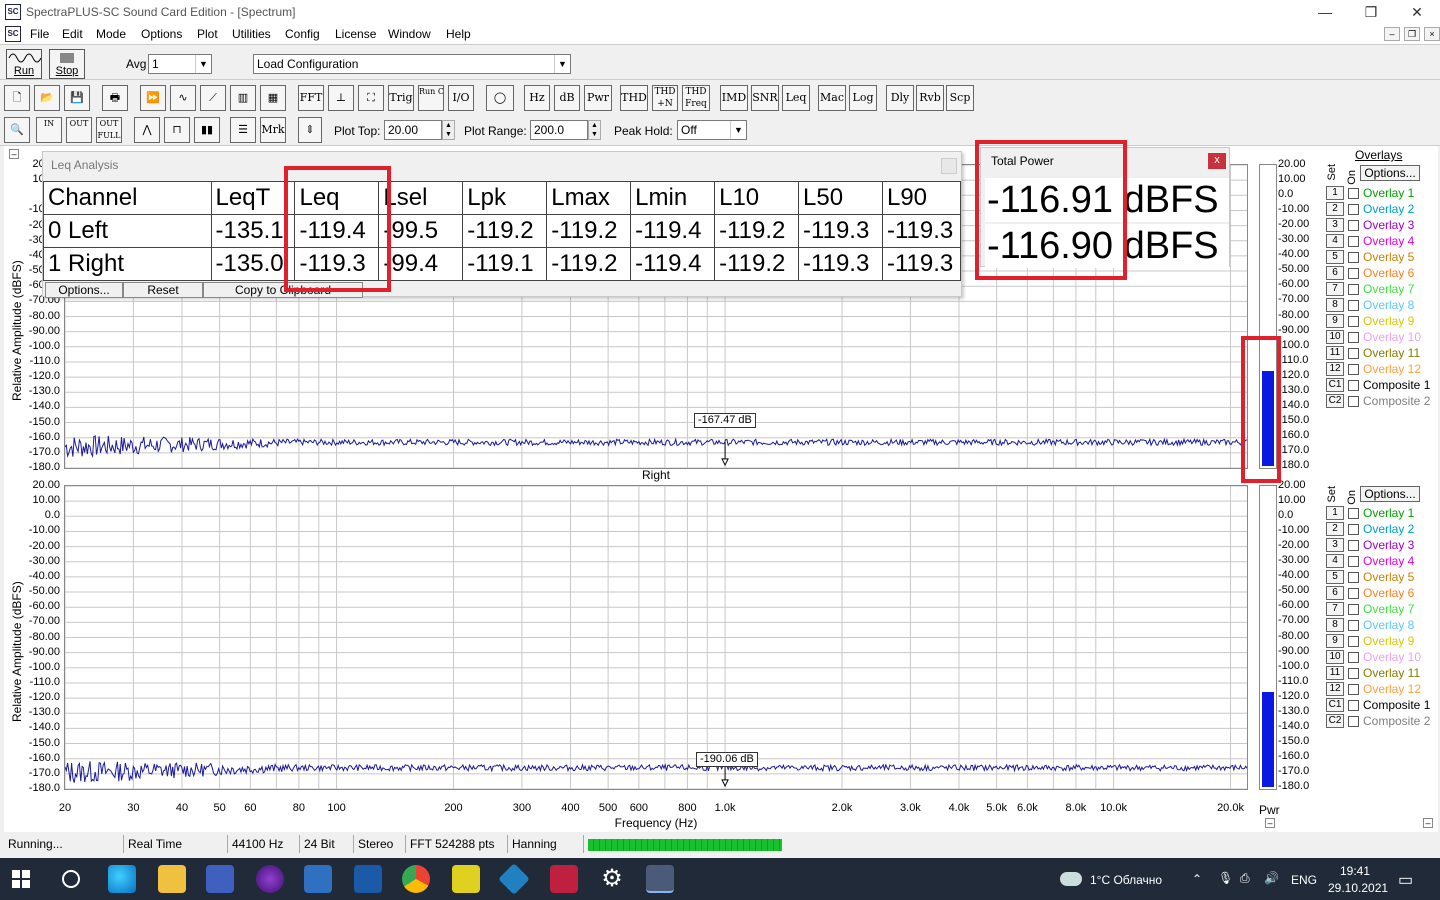 Image resolution: width=1440 pixels, height=900 pixels. Describe the element at coordinates (273, 130) in the screenshot. I see `marker-button: Mrk` at that location.